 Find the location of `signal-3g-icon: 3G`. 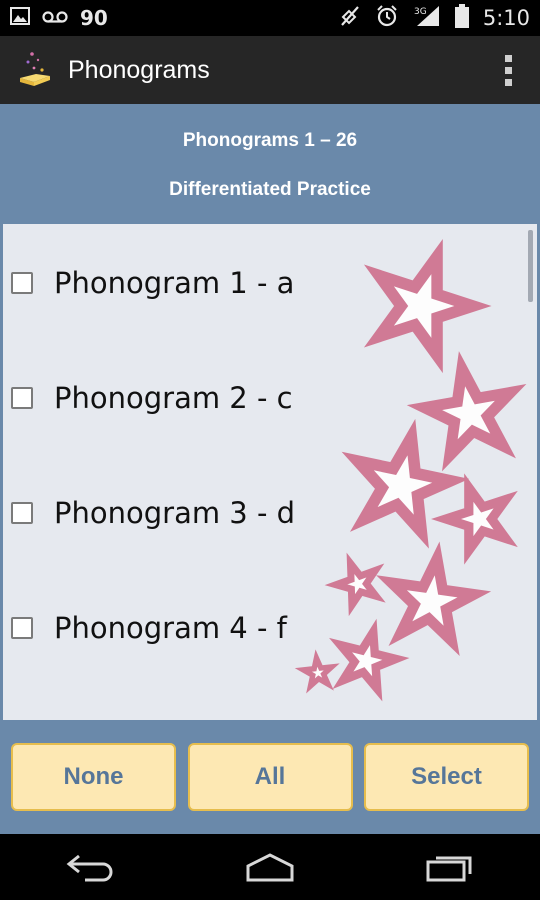

signal-3g-icon: 3G is located at coordinates (427, 18).